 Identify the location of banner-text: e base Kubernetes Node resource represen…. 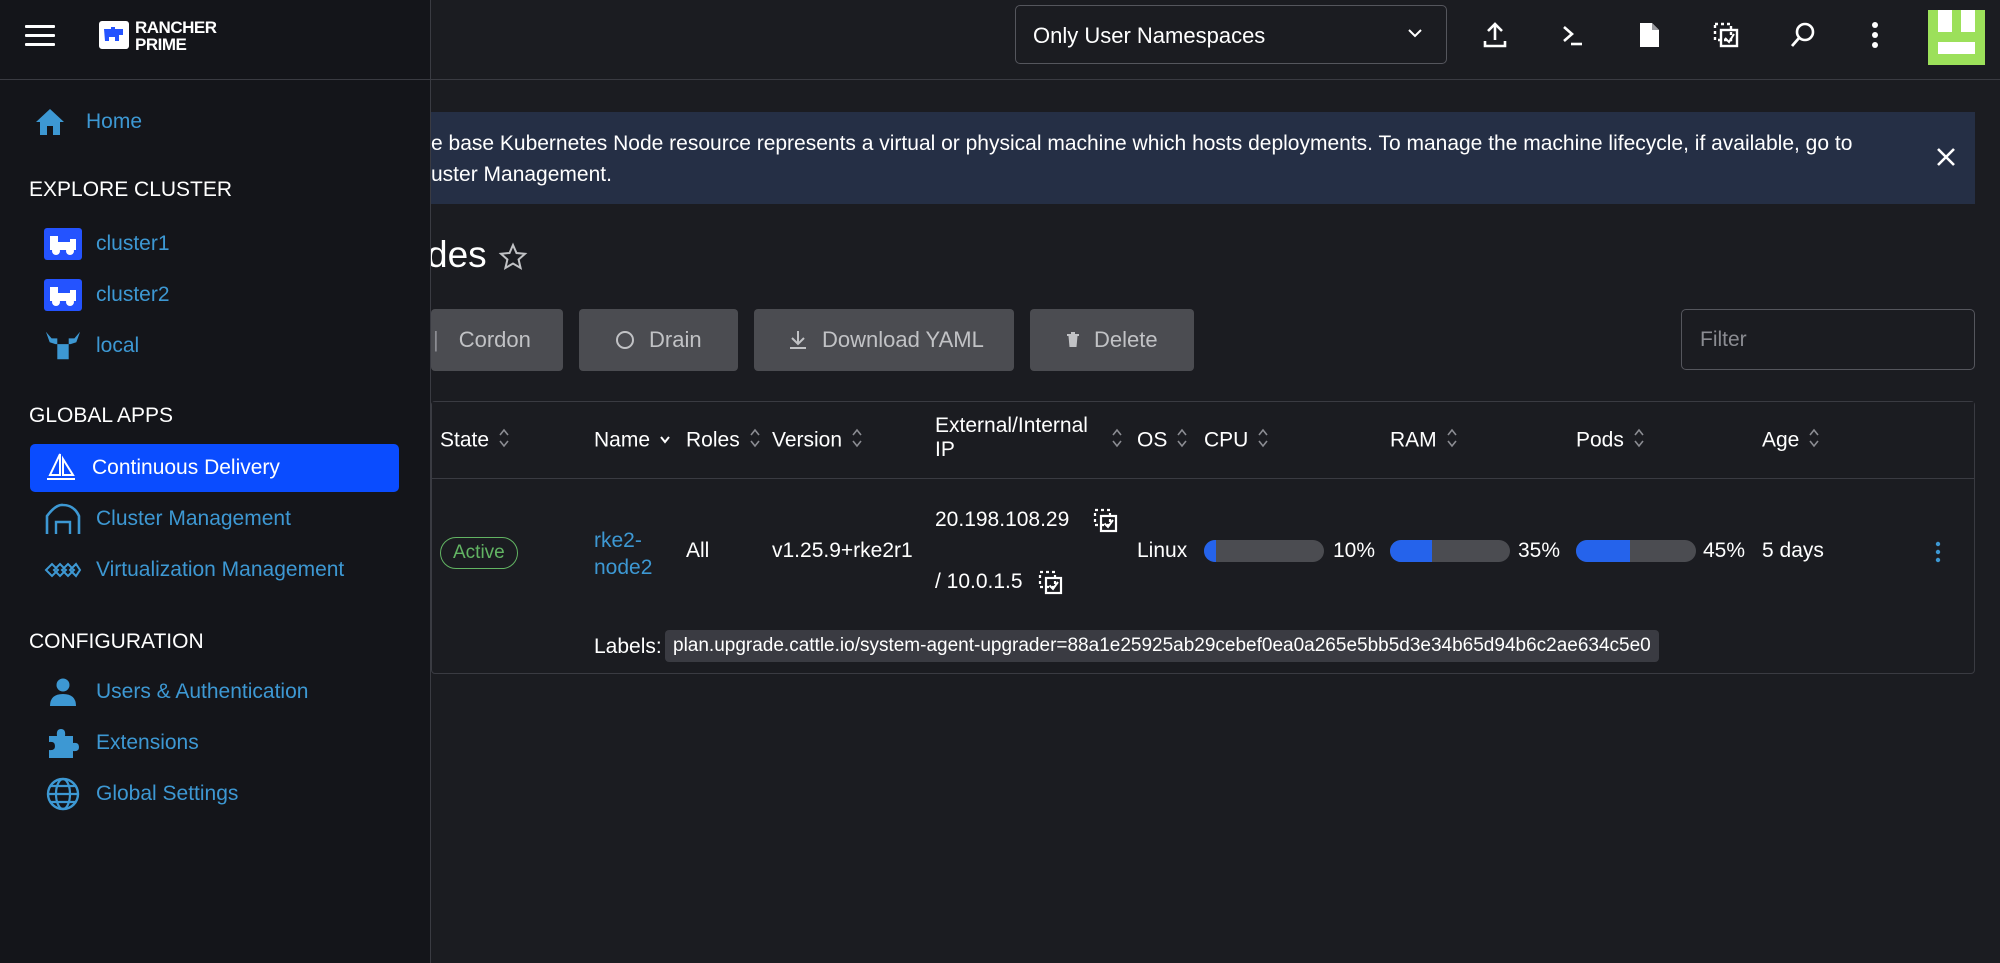
(1142, 159).